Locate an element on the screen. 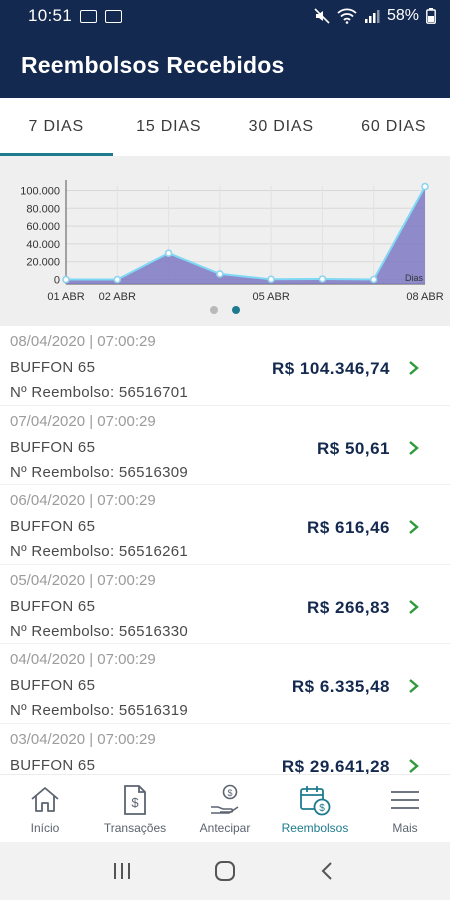 This screenshot has height=900, width=450. y-tick-label: 40.000 is located at coordinates (43, 245).